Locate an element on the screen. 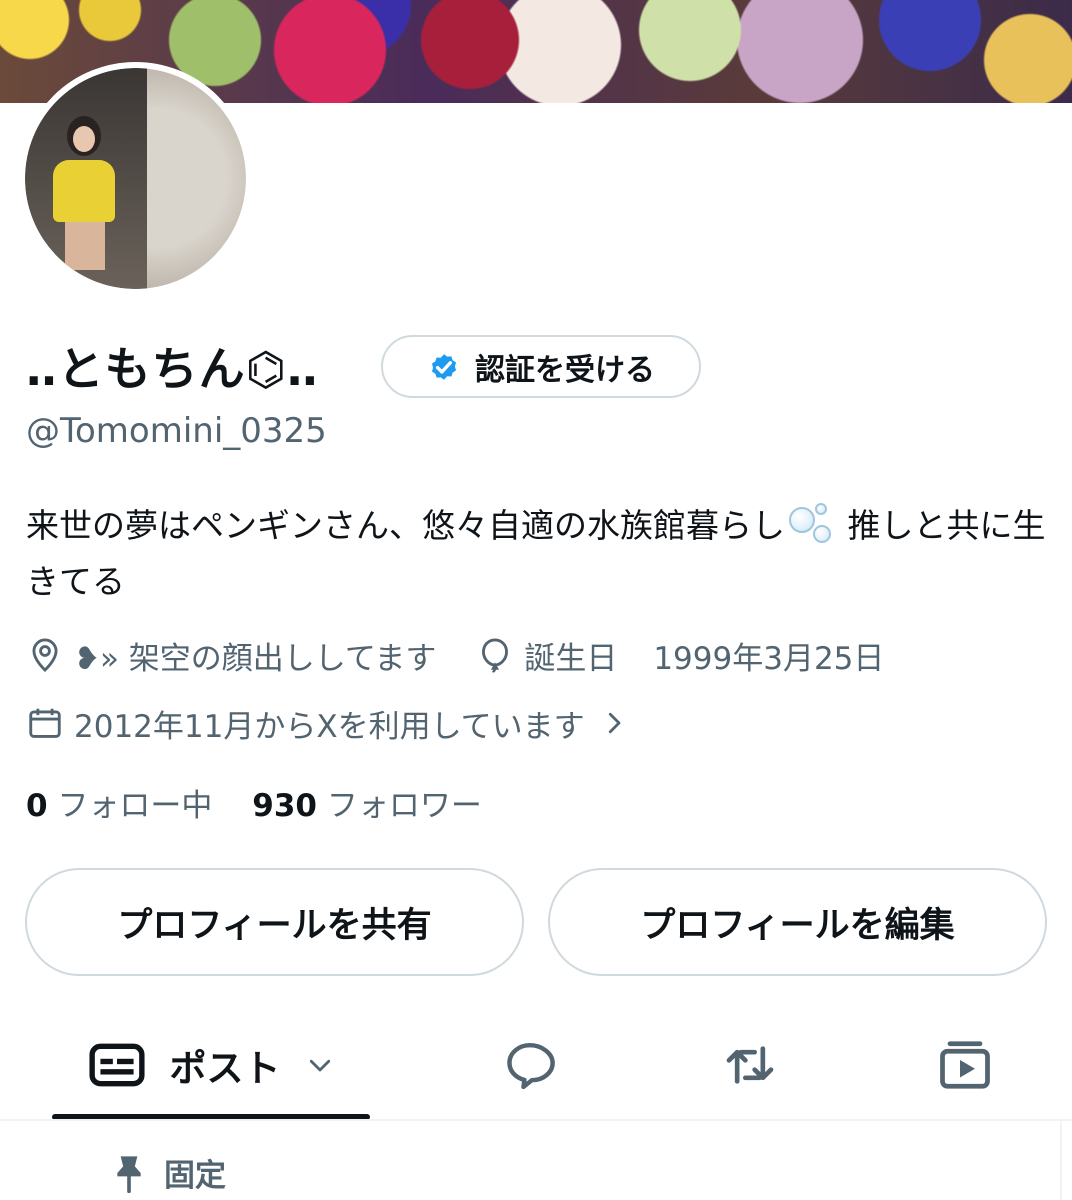  avatar is located at coordinates (135, 178).